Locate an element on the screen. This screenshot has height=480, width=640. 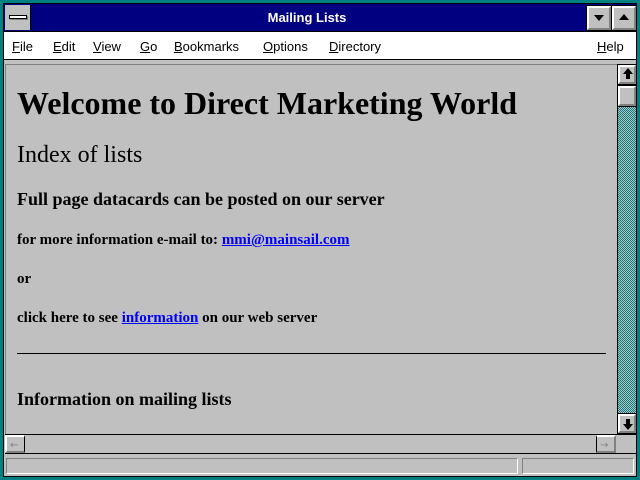
title-bar: Mailing Lists is located at coordinates (320, 18).